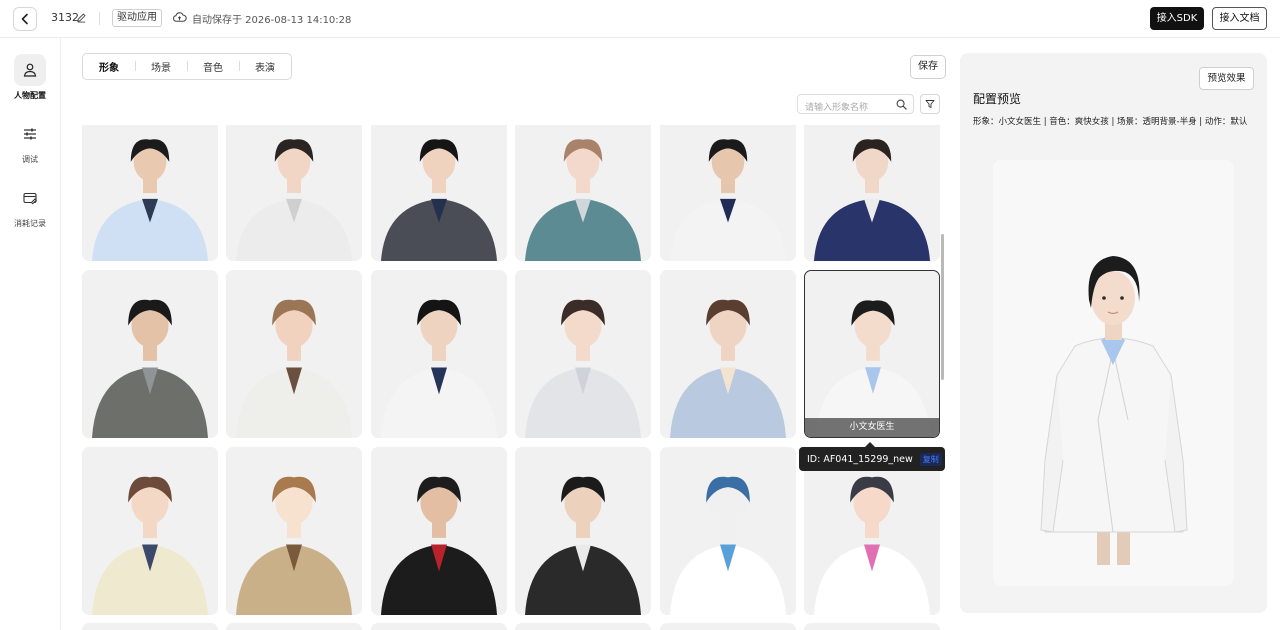 The height and width of the screenshot is (630, 1280). What do you see at coordinates (30, 159) in the screenshot?
I see `nav-label: 调试` at bounding box center [30, 159].